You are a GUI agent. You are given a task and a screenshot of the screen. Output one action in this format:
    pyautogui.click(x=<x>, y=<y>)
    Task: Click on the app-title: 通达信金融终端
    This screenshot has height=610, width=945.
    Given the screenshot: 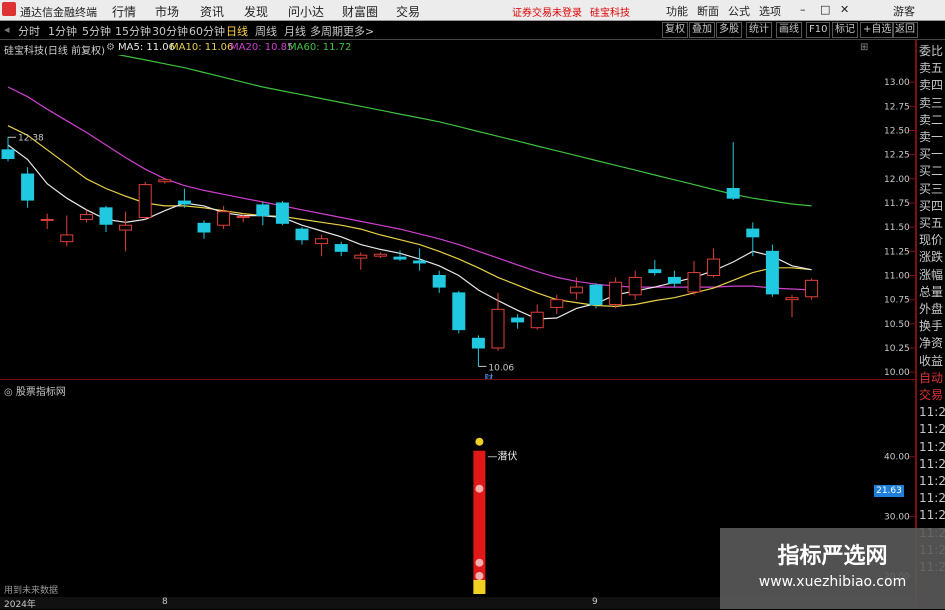 What is the action you would take?
    pyautogui.click(x=58, y=12)
    